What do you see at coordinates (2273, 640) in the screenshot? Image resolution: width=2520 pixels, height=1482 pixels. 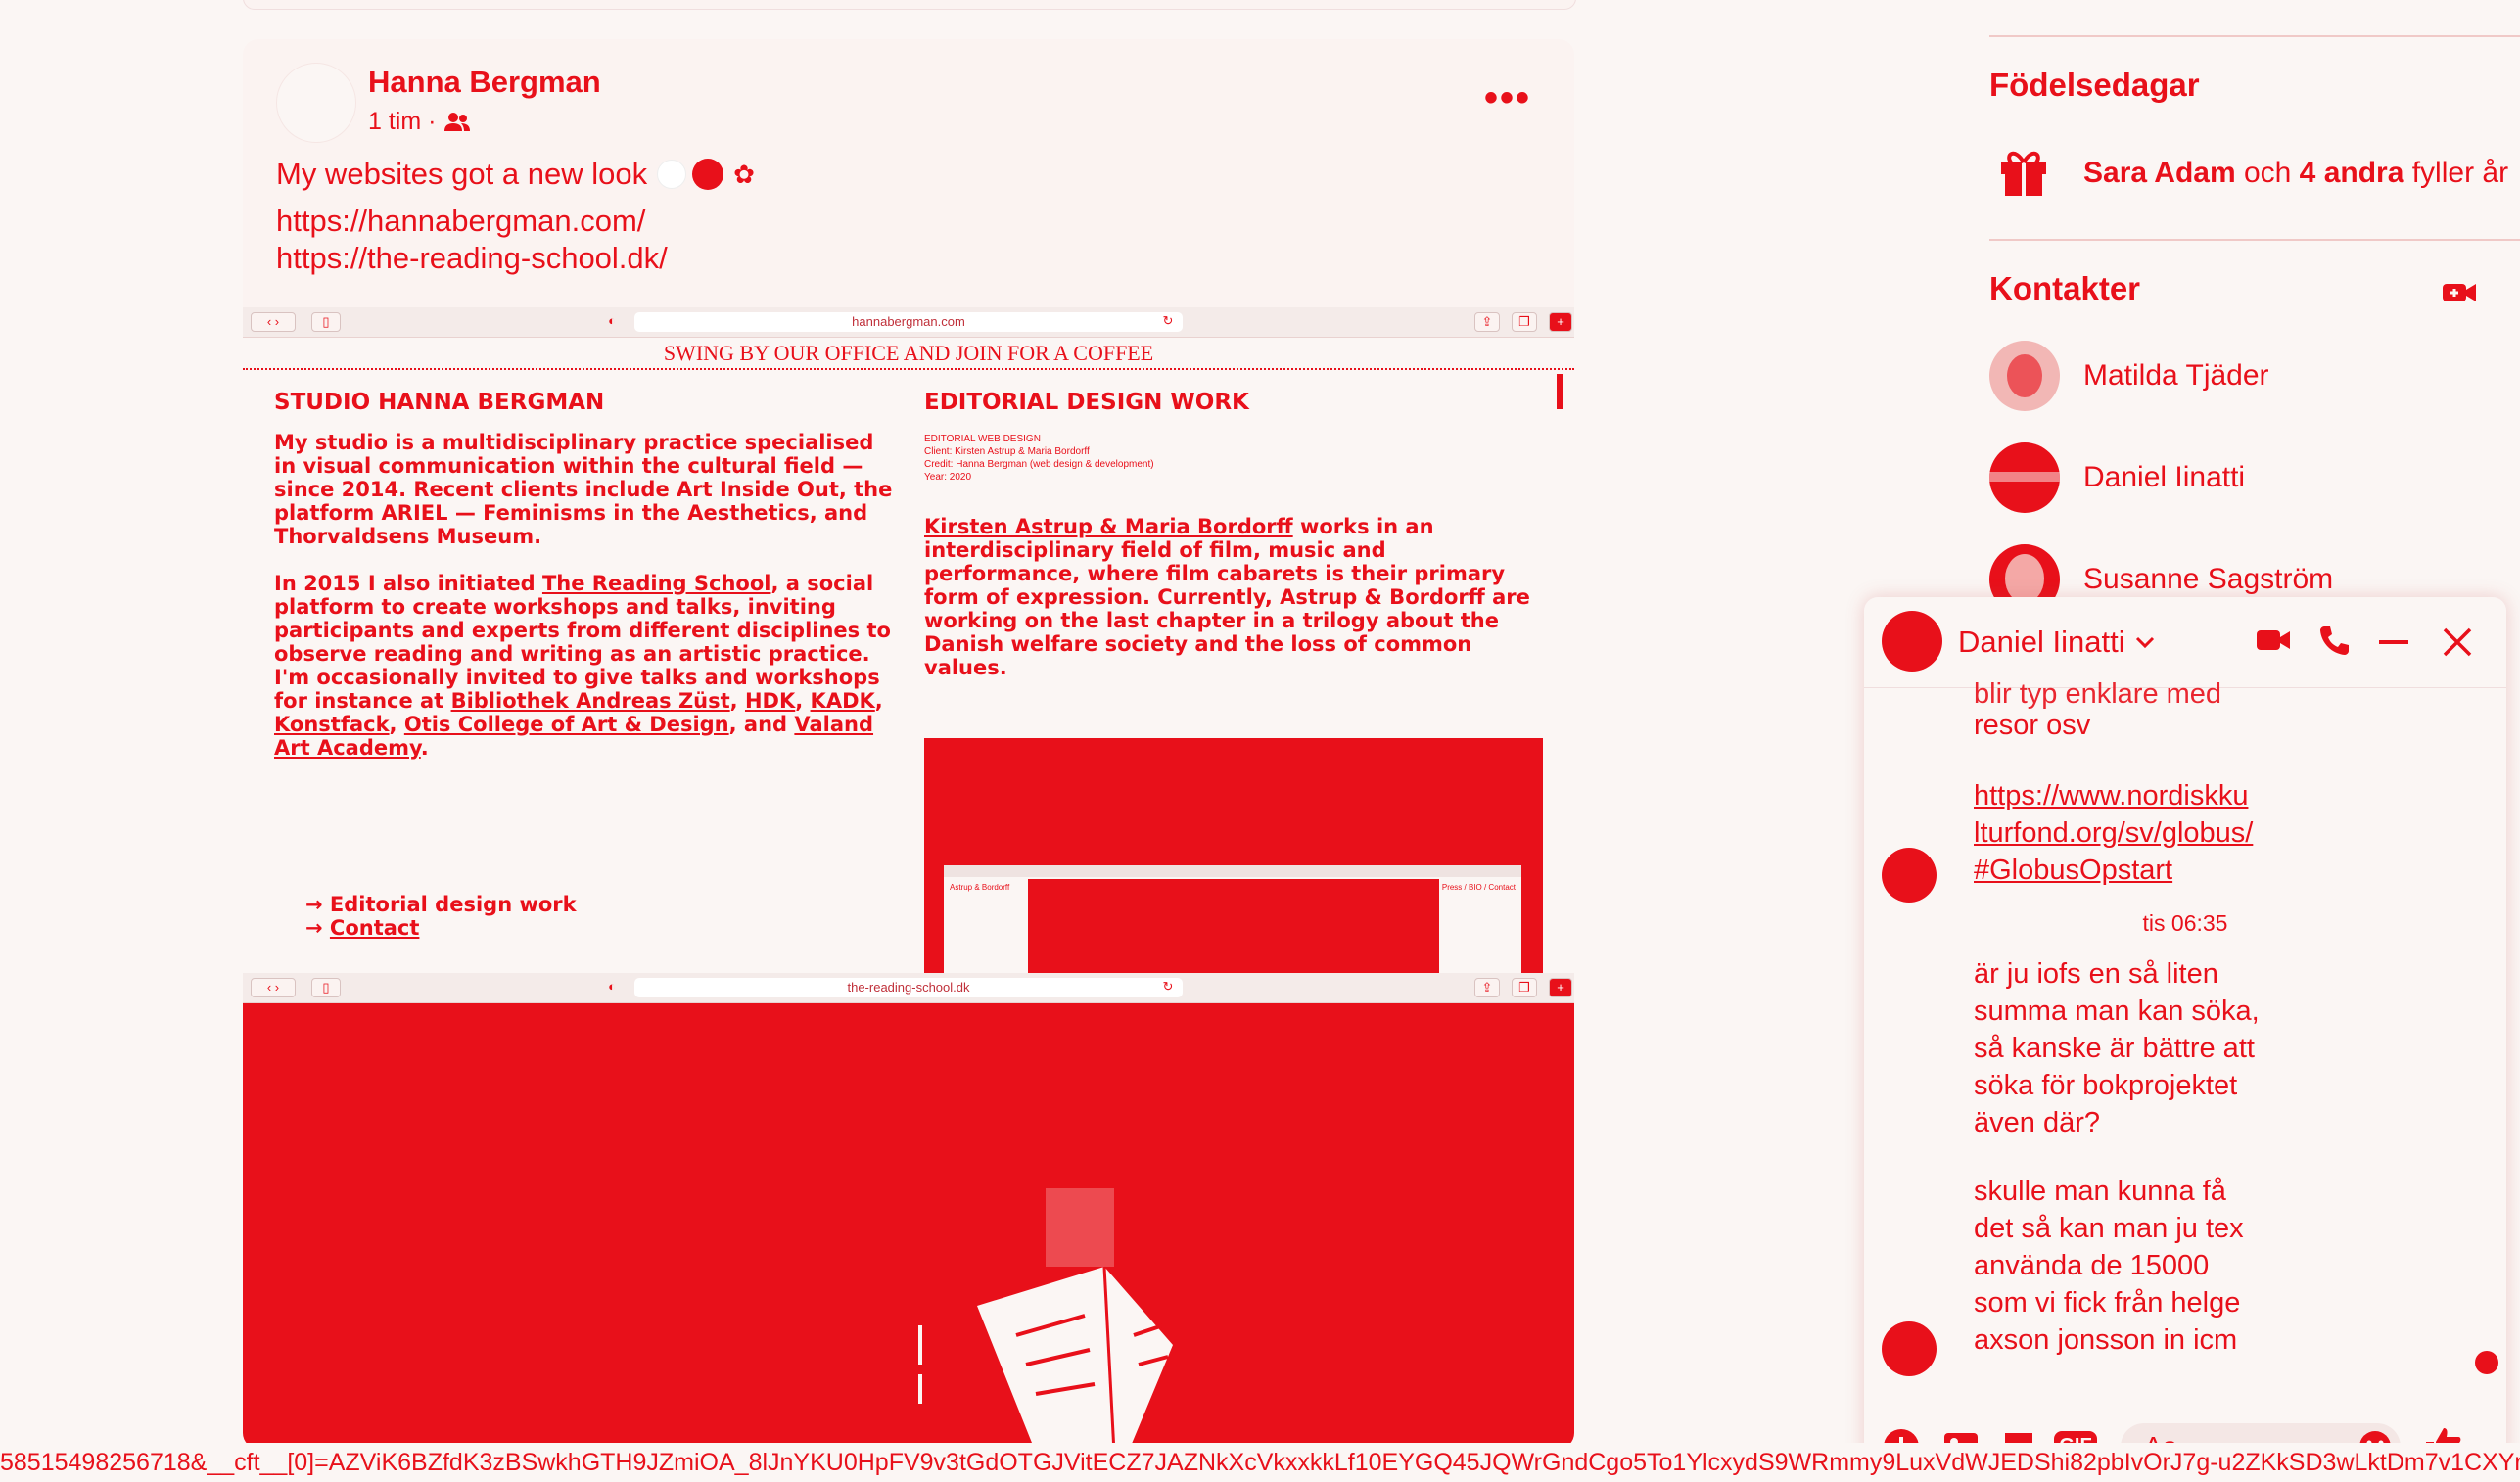 I see `video-call-icon` at bounding box center [2273, 640].